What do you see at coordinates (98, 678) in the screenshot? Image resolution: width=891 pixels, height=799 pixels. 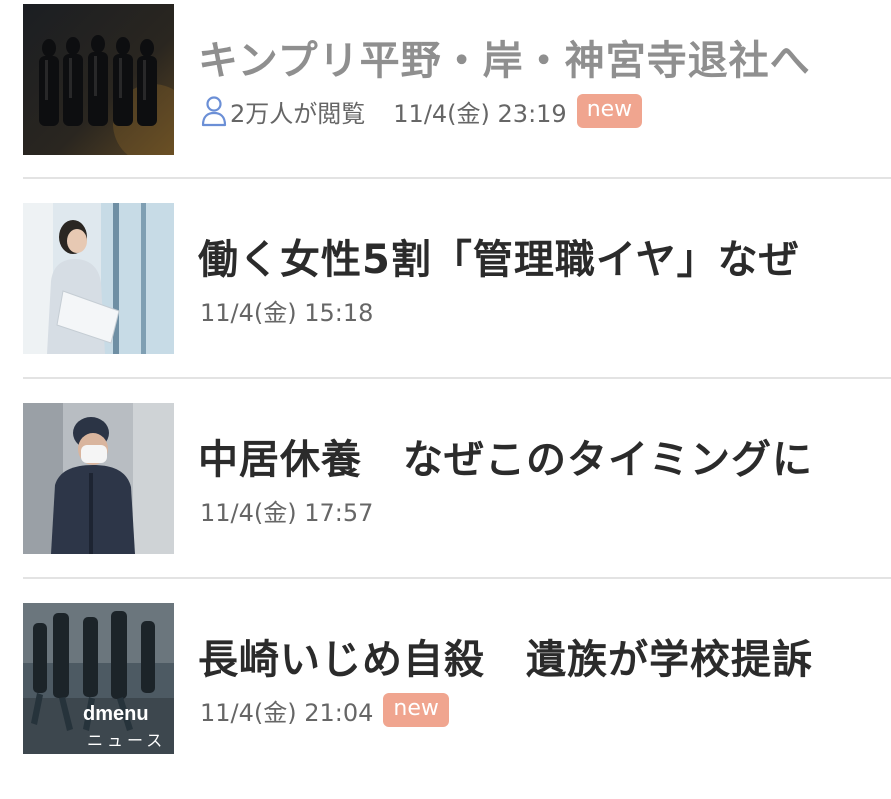 I see `news-thumbnail: dmenu ニュース` at bounding box center [98, 678].